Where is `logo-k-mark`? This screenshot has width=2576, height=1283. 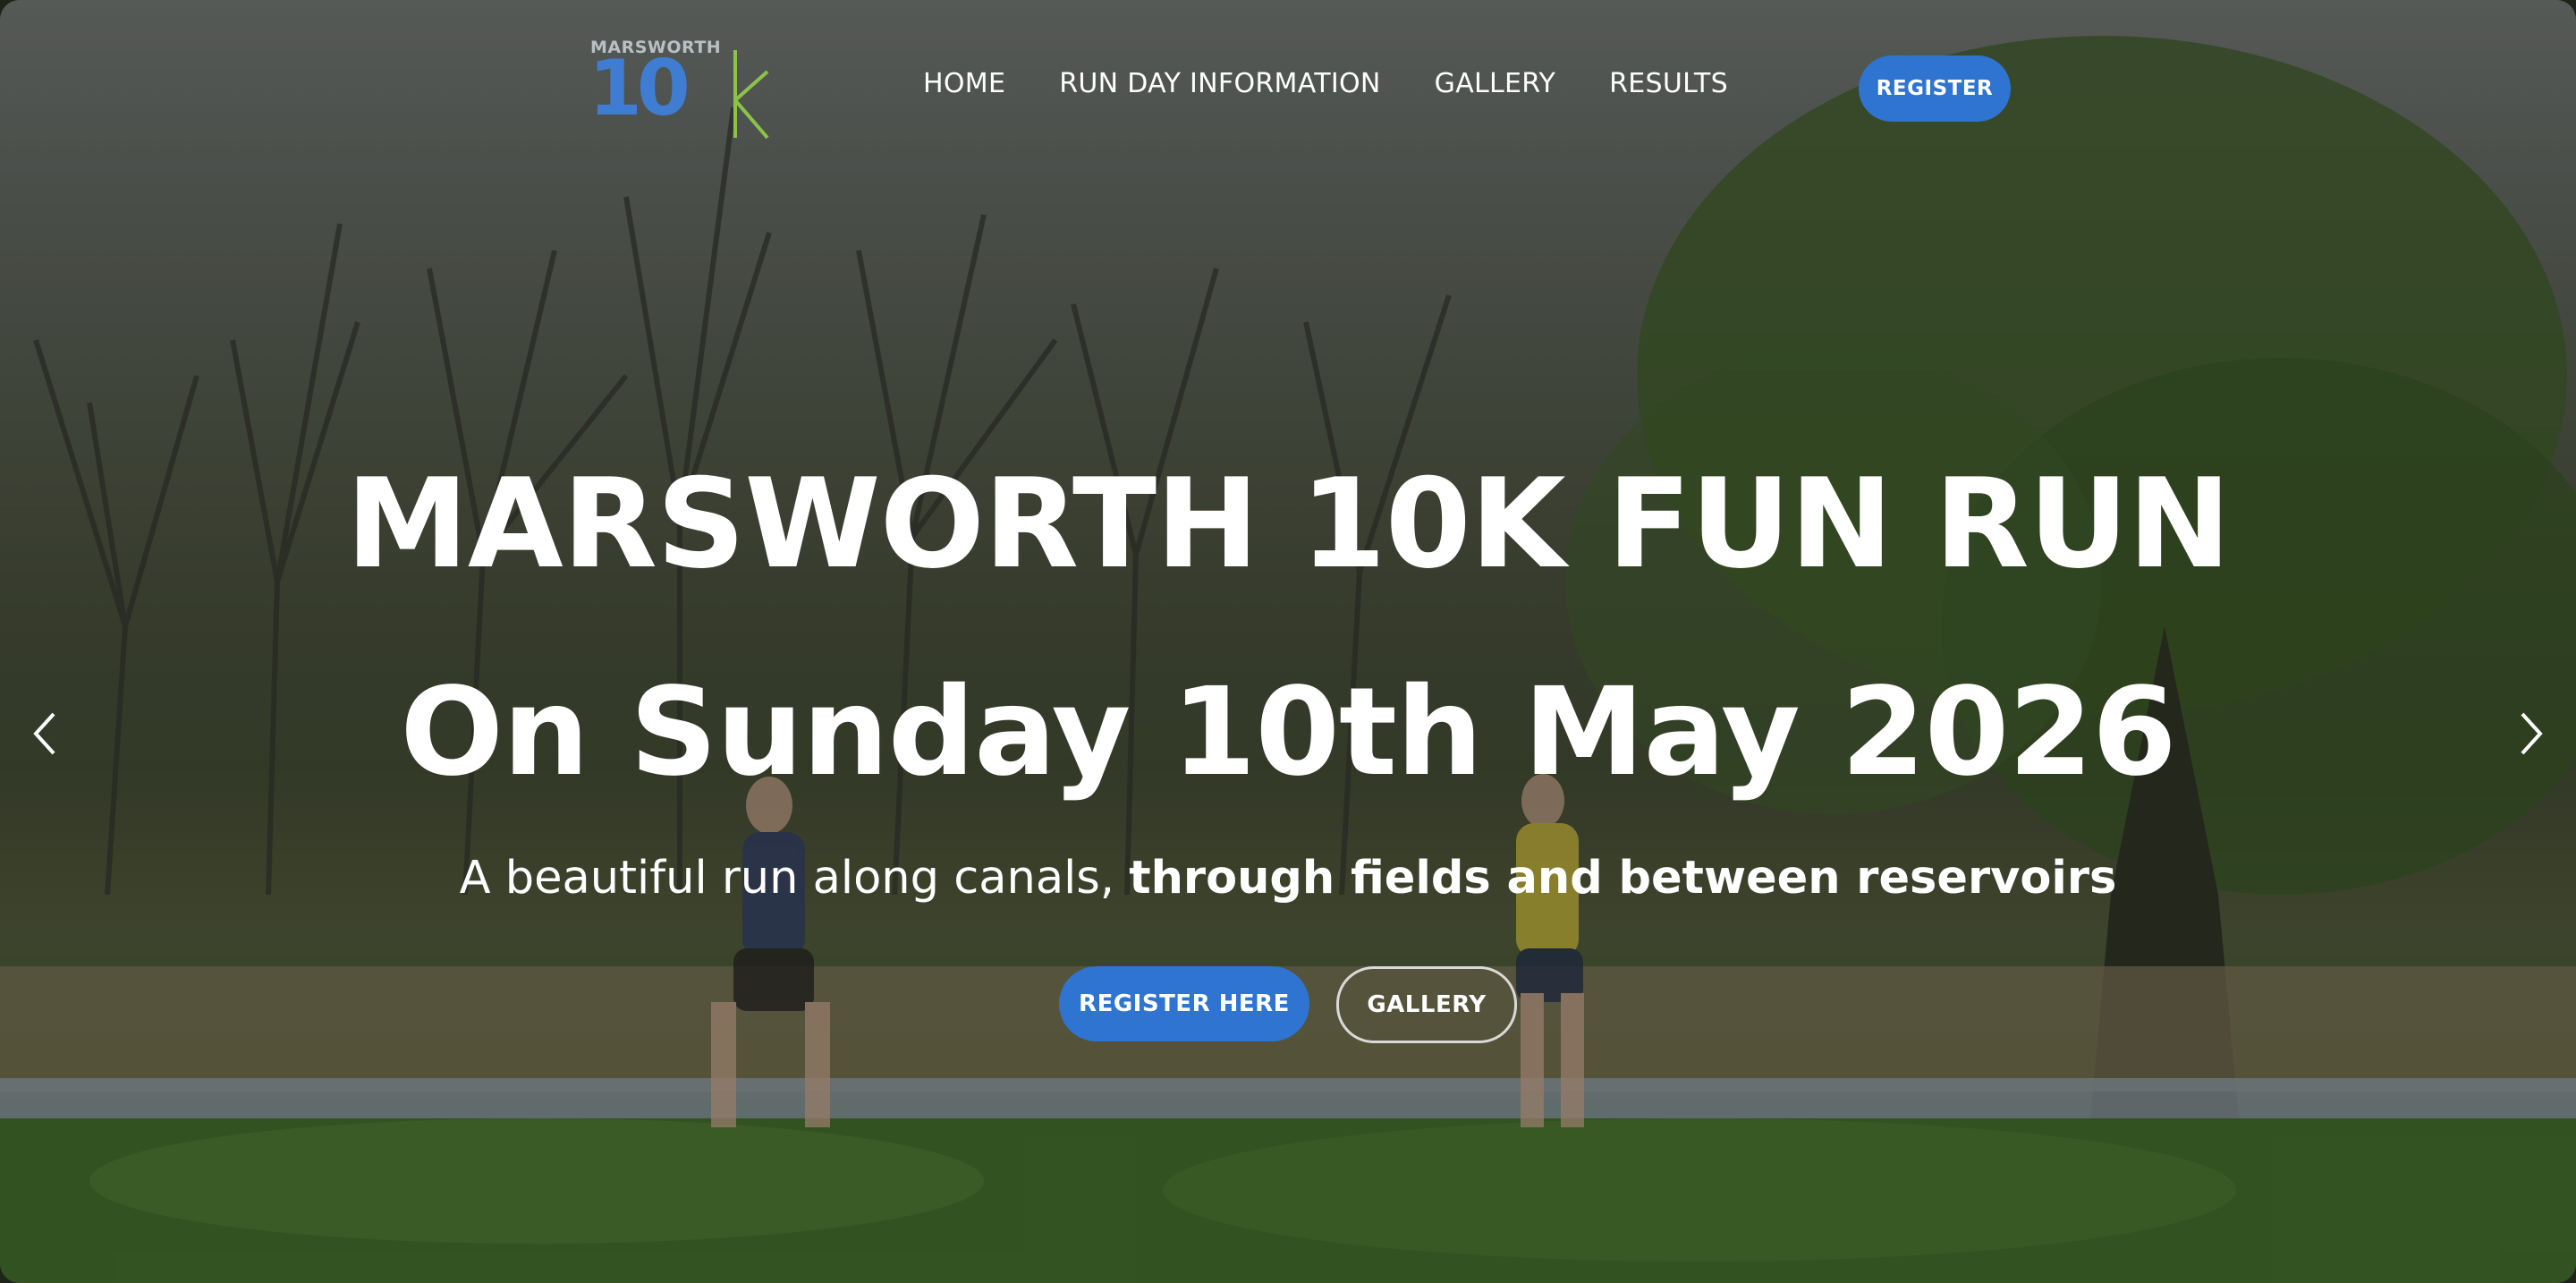 logo-k-mark is located at coordinates (751, 95).